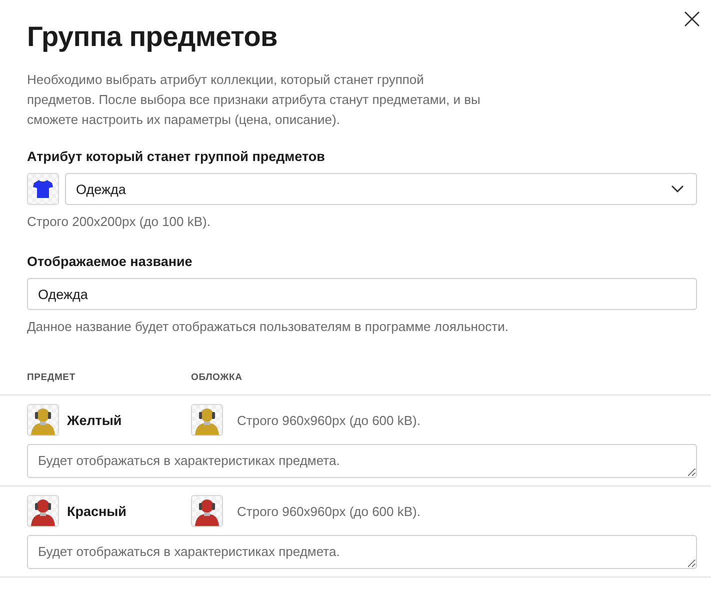 The image size is (711, 603). I want to click on chevron-down-icon, so click(677, 189).